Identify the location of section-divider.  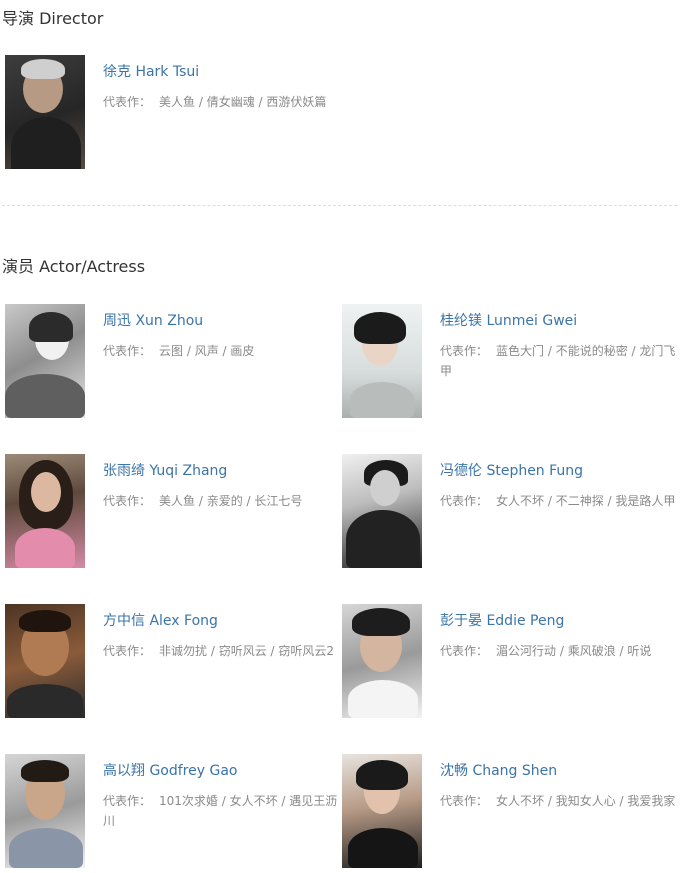
(339, 205).